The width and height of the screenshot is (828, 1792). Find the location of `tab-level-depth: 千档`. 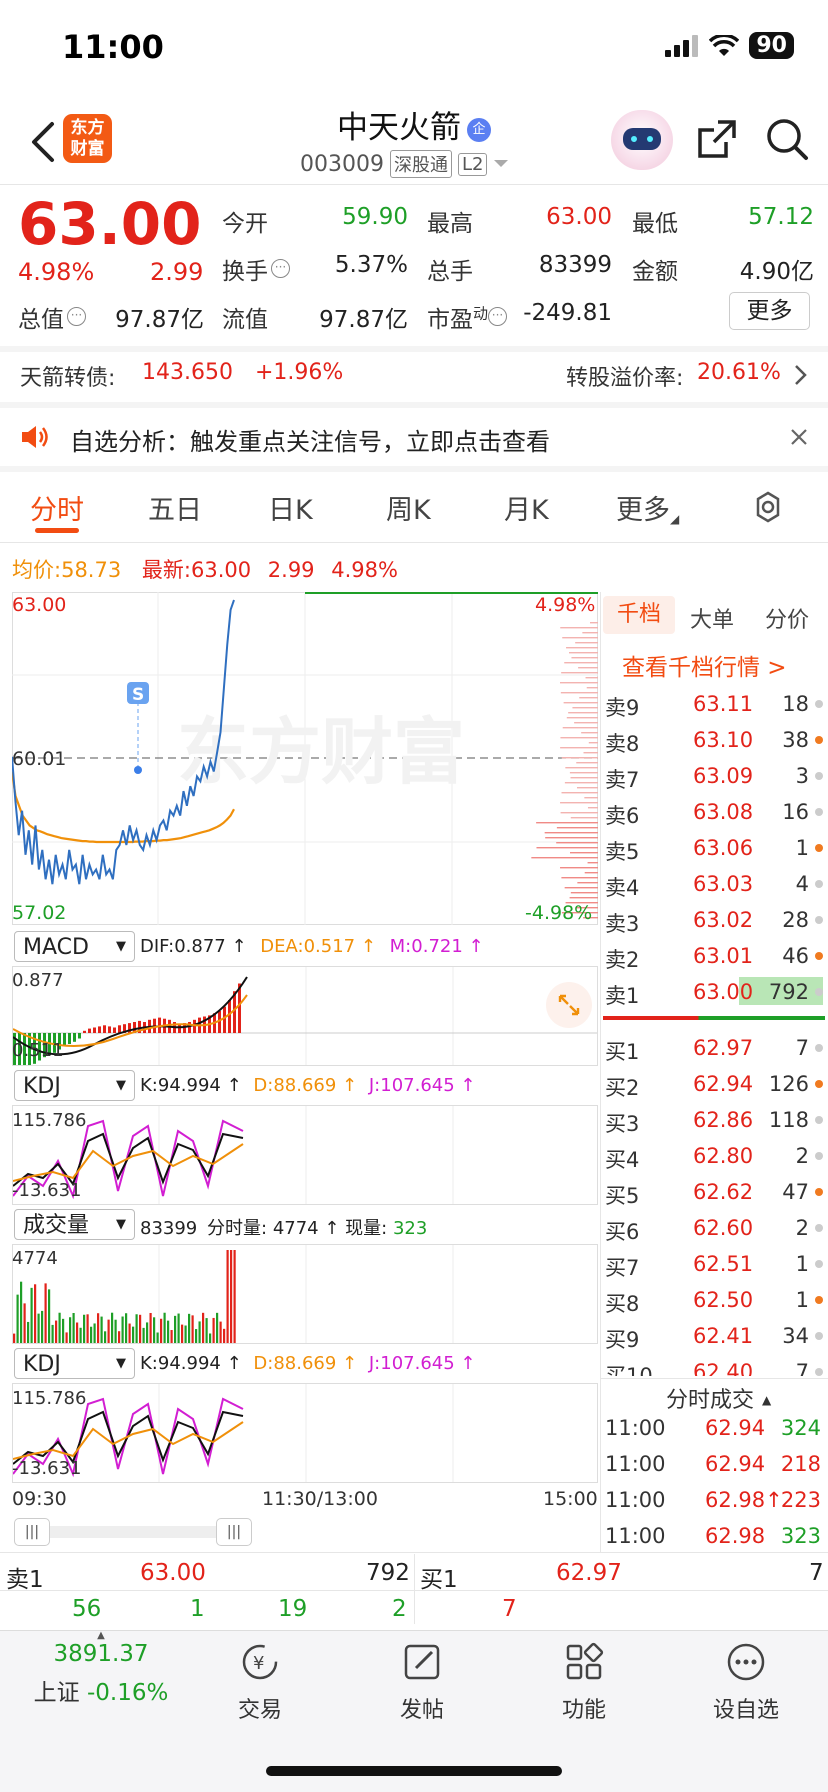

tab-level-depth: 千档 is located at coordinates (639, 615).